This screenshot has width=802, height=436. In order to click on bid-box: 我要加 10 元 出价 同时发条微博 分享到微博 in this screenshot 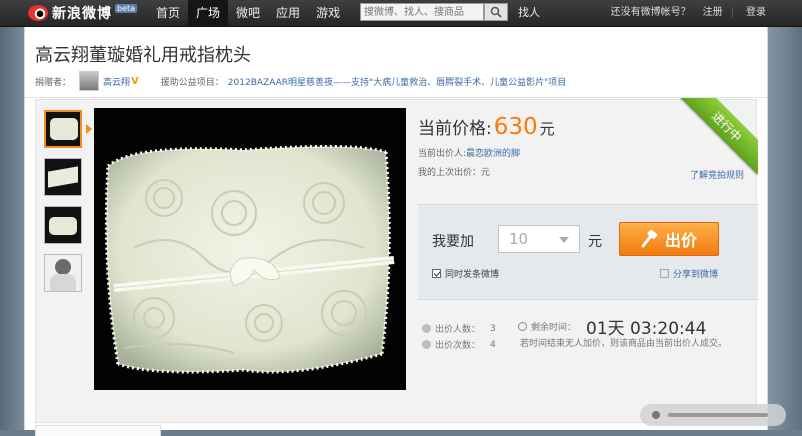, I will do `click(588, 252)`.